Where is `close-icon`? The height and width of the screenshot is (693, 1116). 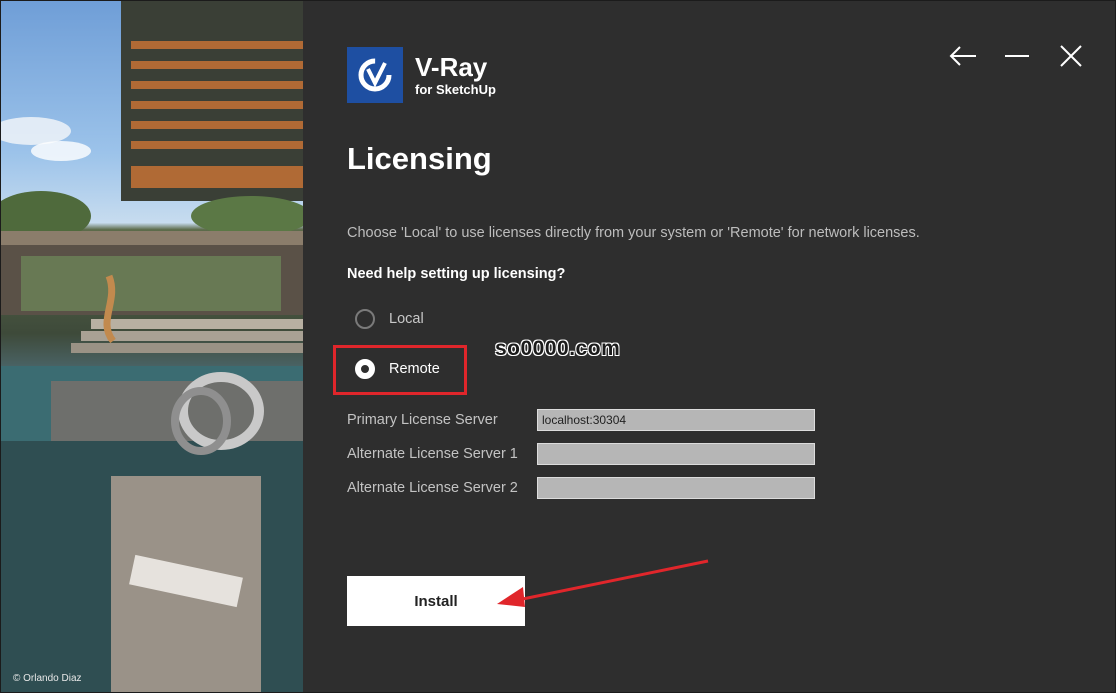
close-icon is located at coordinates (1071, 56).